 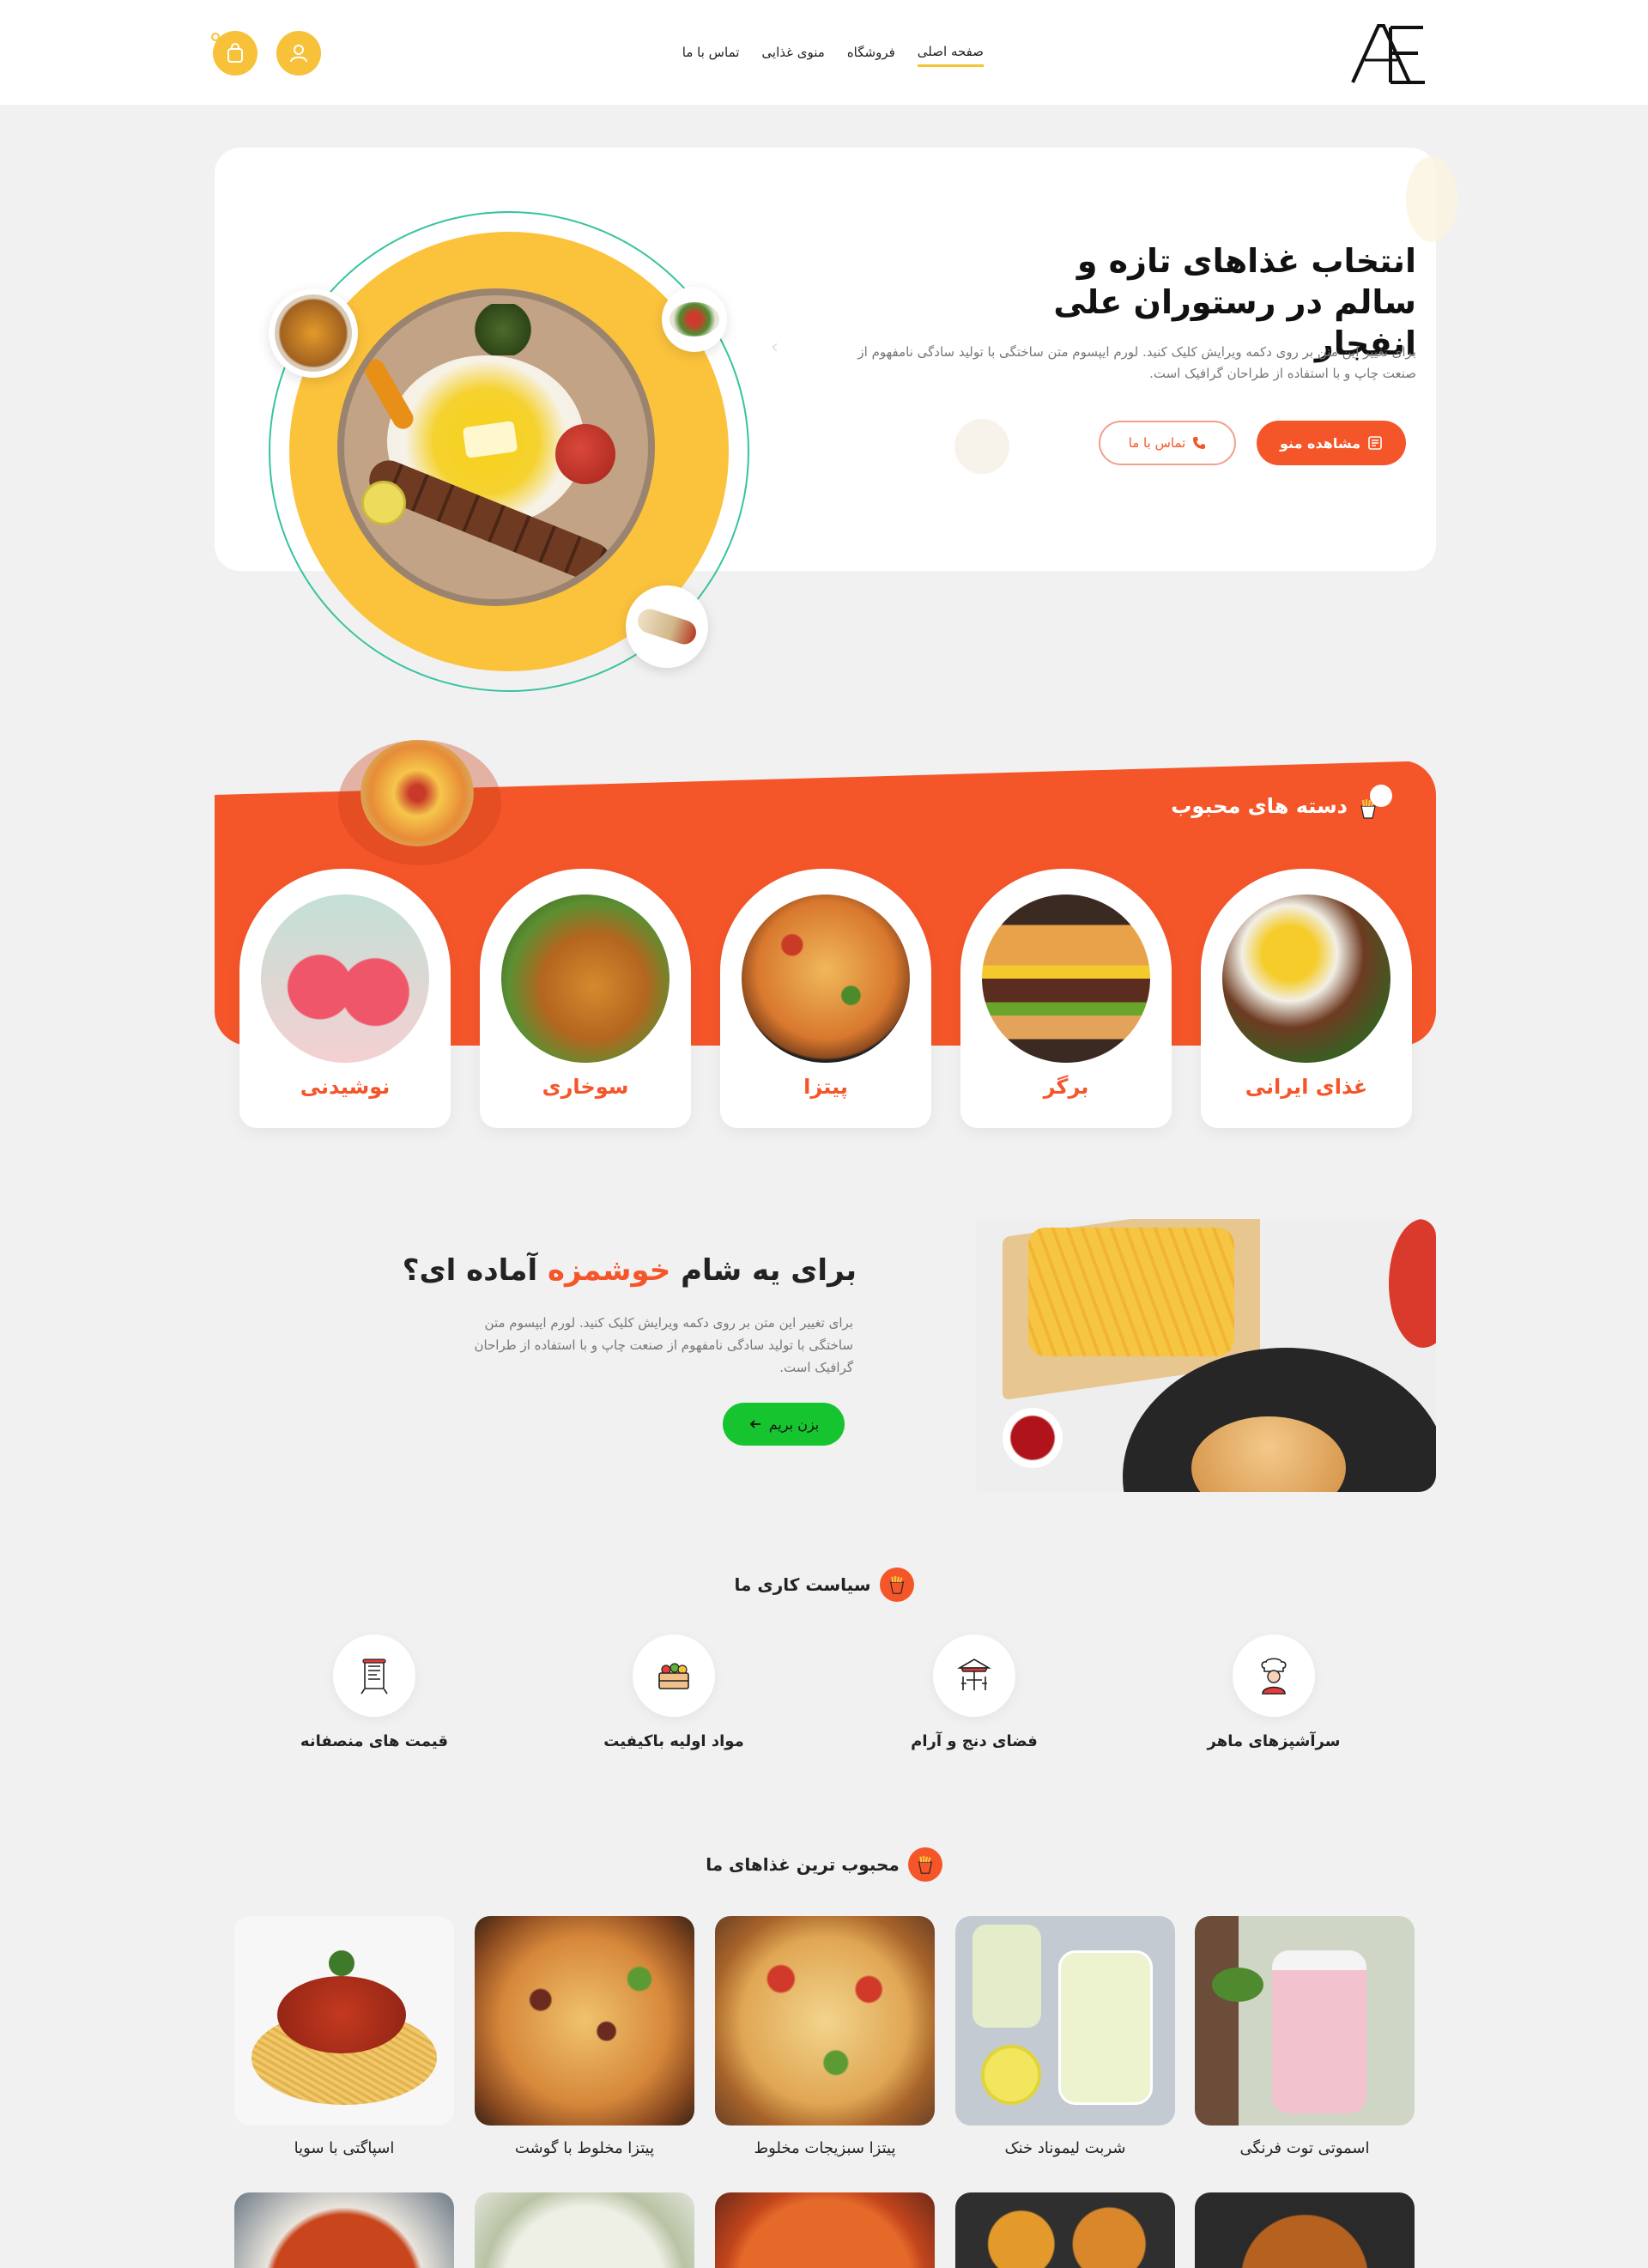 I want to click on promo-title-highlight: خوشمزه, so click(x=609, y=1270).